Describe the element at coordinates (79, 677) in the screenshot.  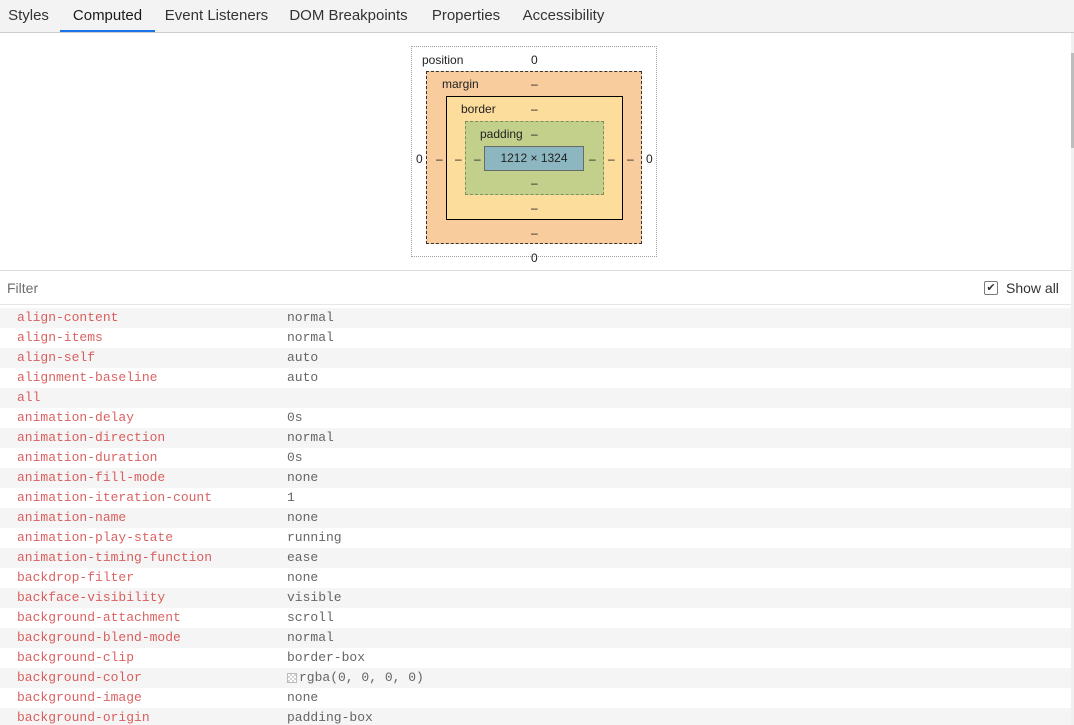
I see `property-name: background-color` at that location.